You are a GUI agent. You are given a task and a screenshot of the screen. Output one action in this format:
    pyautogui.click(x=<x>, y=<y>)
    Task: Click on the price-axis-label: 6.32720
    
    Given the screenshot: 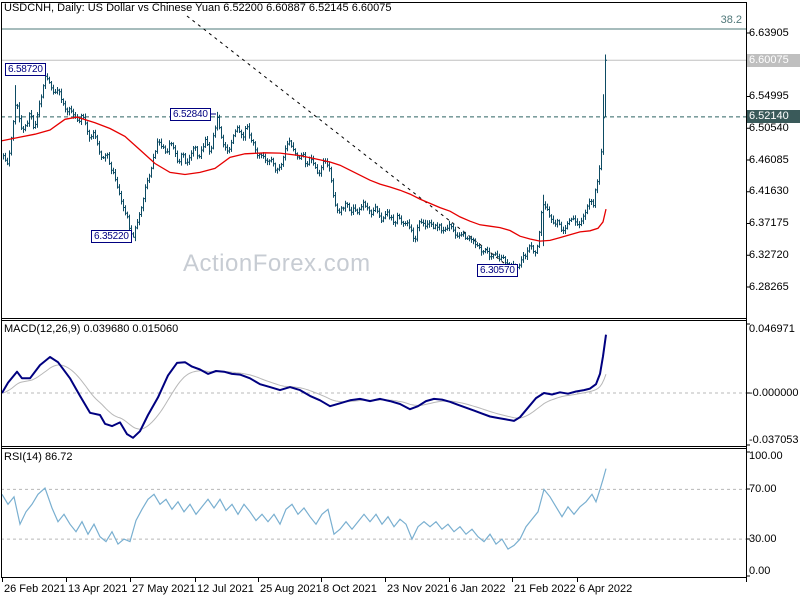 What is the action you would take?
    pyautogui.click(x=769, y=254)
    